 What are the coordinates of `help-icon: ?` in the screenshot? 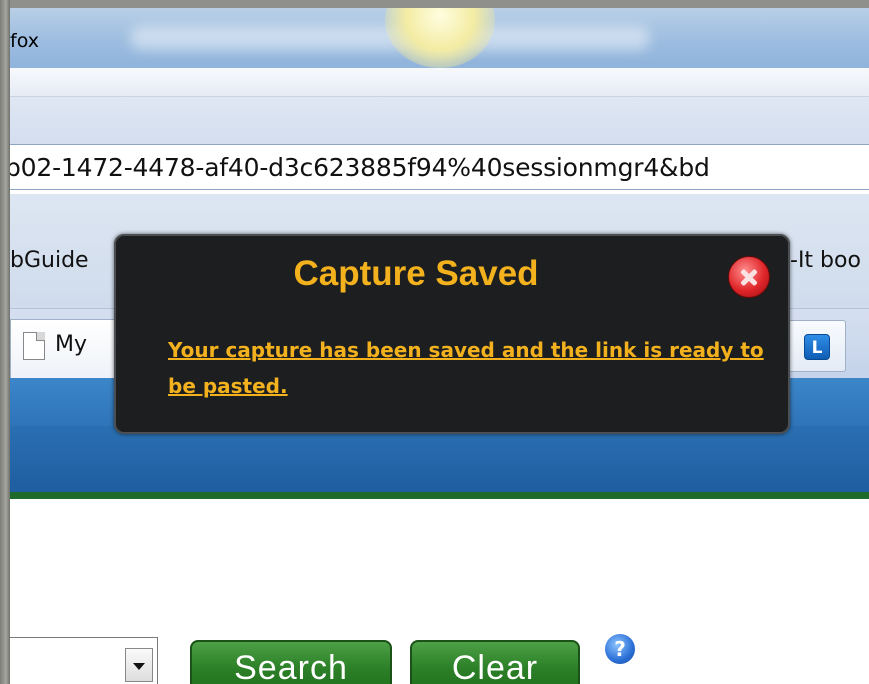 It's located at (620, 649).